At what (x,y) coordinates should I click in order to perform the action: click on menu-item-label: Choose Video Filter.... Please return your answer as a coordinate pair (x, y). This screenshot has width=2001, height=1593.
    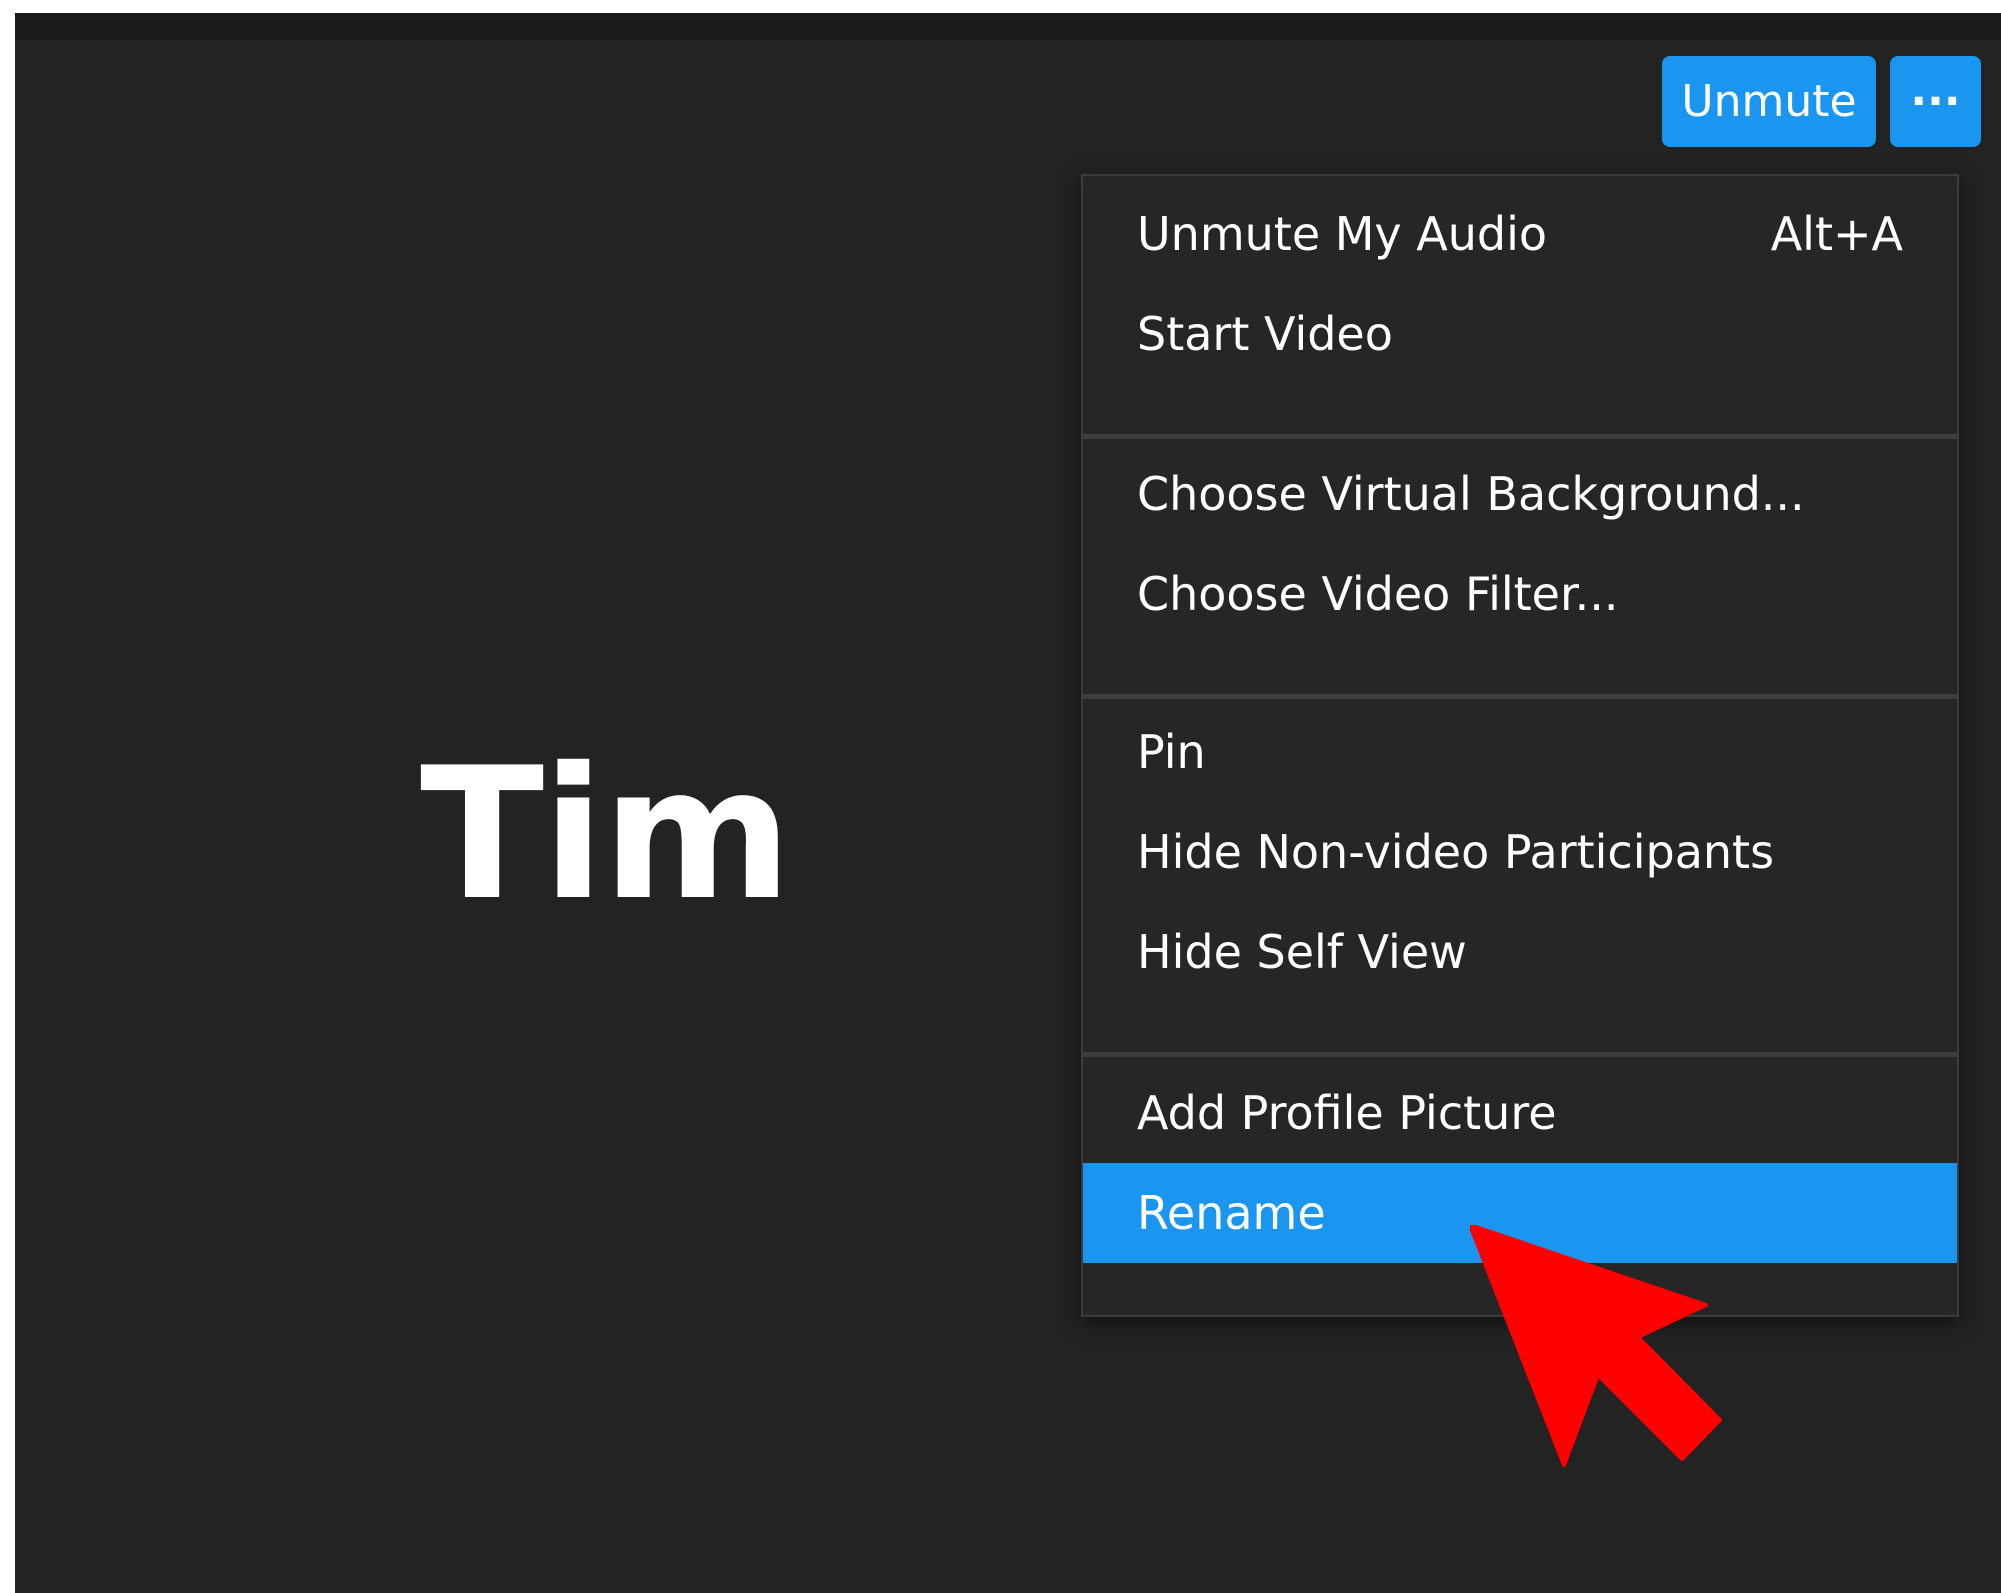
    Looking at the image, I should click on (1378, 594).